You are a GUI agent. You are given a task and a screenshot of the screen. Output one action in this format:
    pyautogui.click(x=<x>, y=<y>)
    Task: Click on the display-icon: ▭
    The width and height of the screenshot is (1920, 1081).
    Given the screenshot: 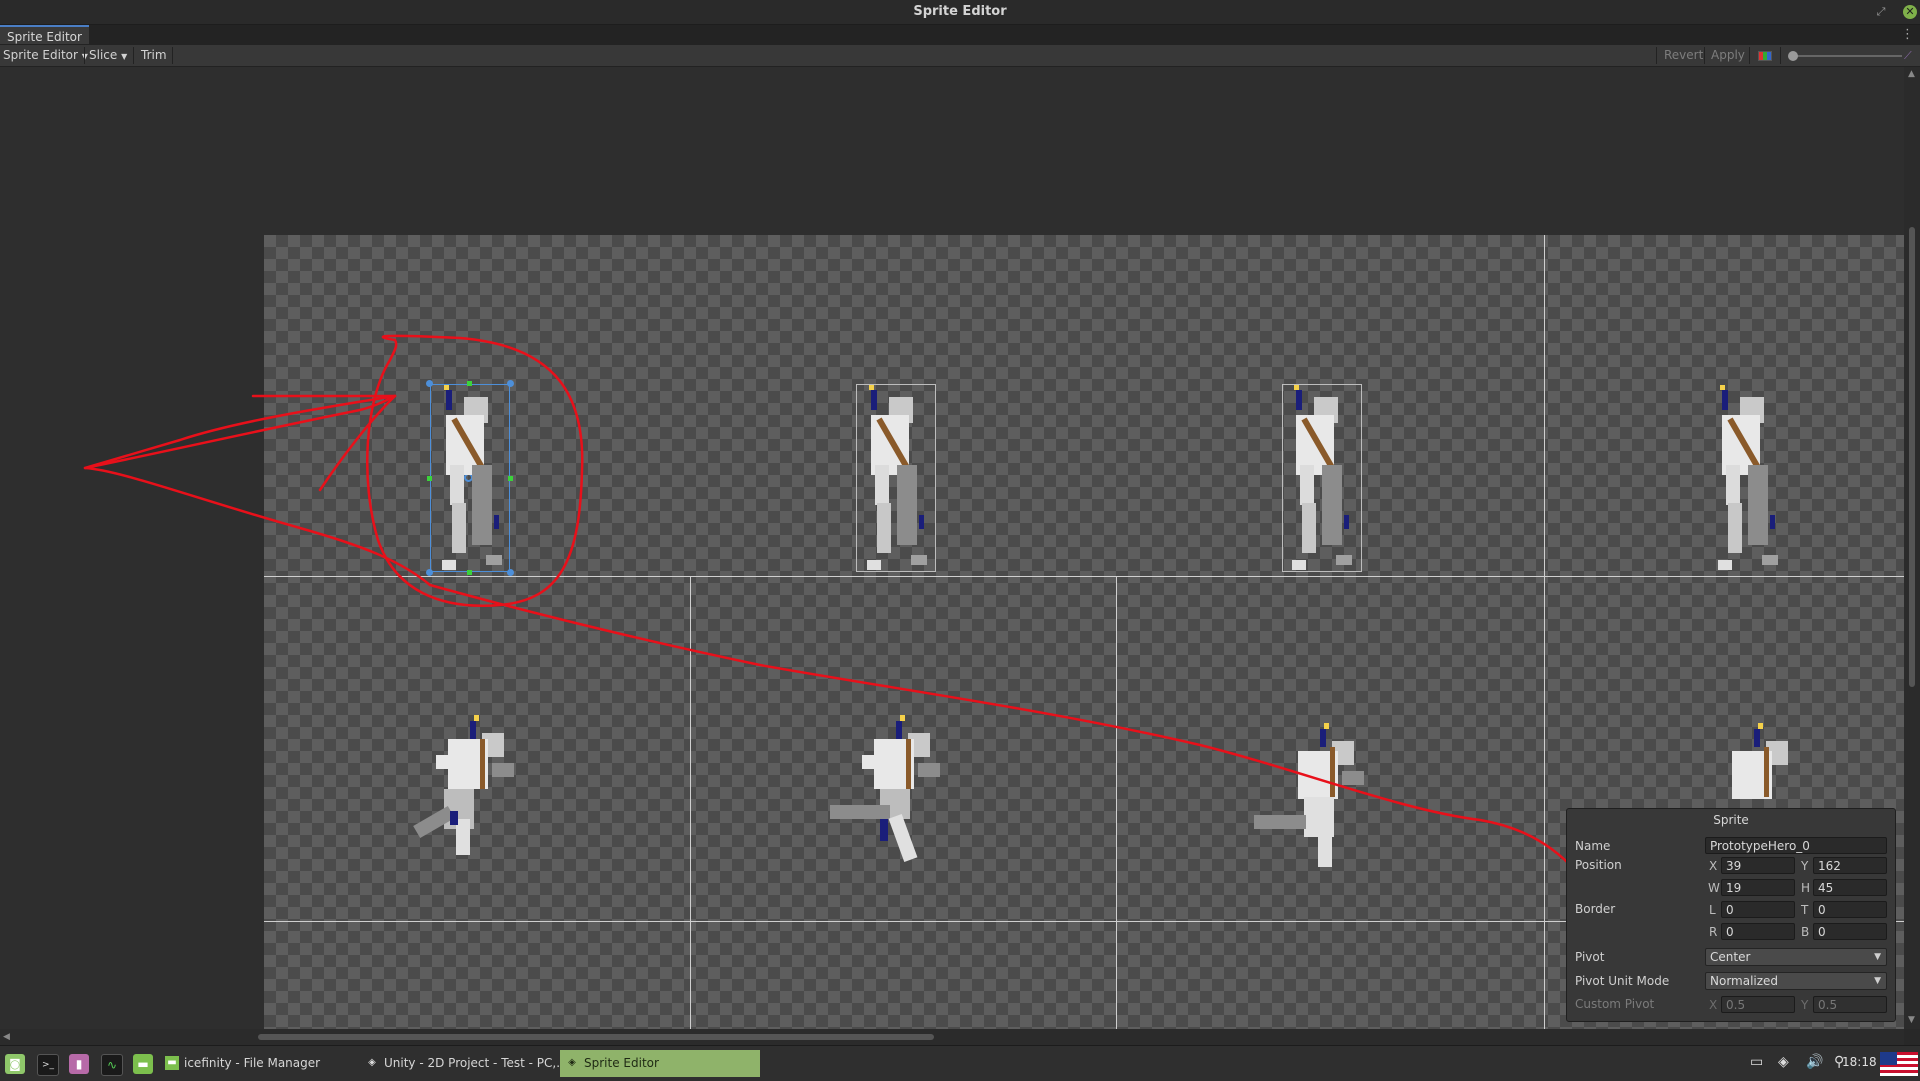 What is the action you would take?
    pyautogui.click(x=1756, y=1062)
    